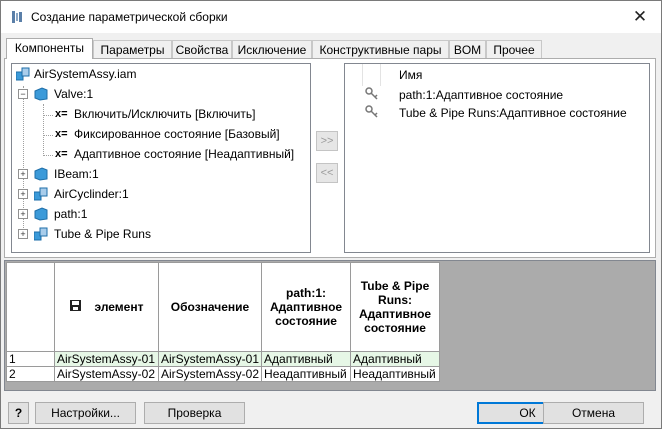  Describe the element at coordinates (327, 141) in the screenshot. I see `add-button: >>` at that location.